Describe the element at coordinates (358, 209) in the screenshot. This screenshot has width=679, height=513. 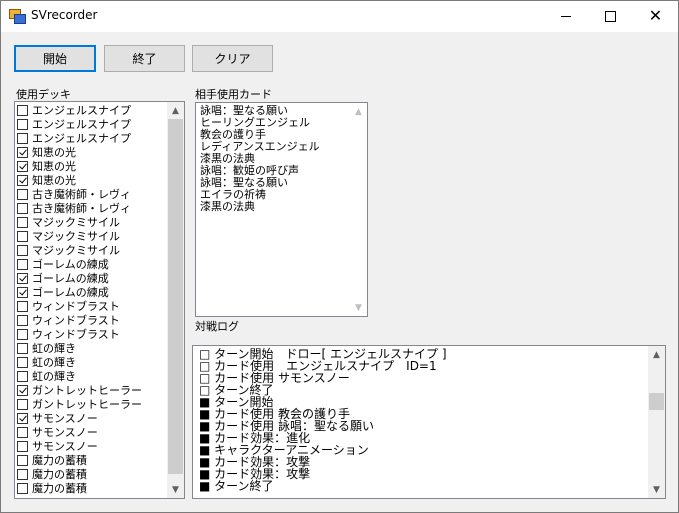
I see `opponent-scrollbar: ▲ ▼` at that location.